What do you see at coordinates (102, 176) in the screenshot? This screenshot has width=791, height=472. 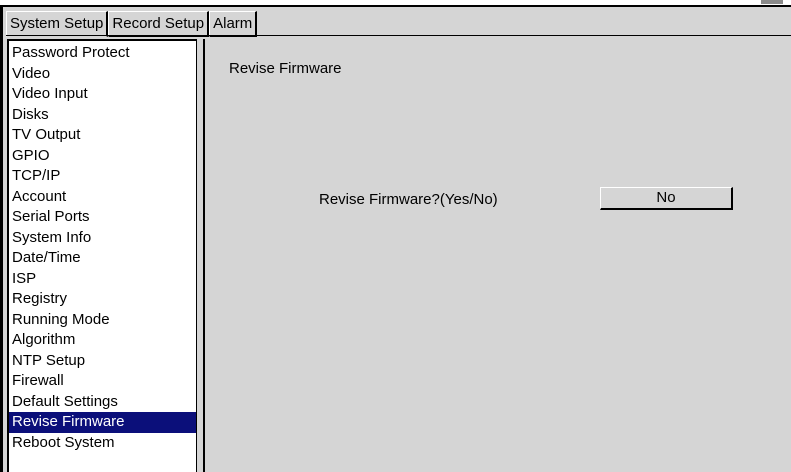 I see `sidebar-item-tcp-ip: TCP/IP` at bounding box center [102, 176].